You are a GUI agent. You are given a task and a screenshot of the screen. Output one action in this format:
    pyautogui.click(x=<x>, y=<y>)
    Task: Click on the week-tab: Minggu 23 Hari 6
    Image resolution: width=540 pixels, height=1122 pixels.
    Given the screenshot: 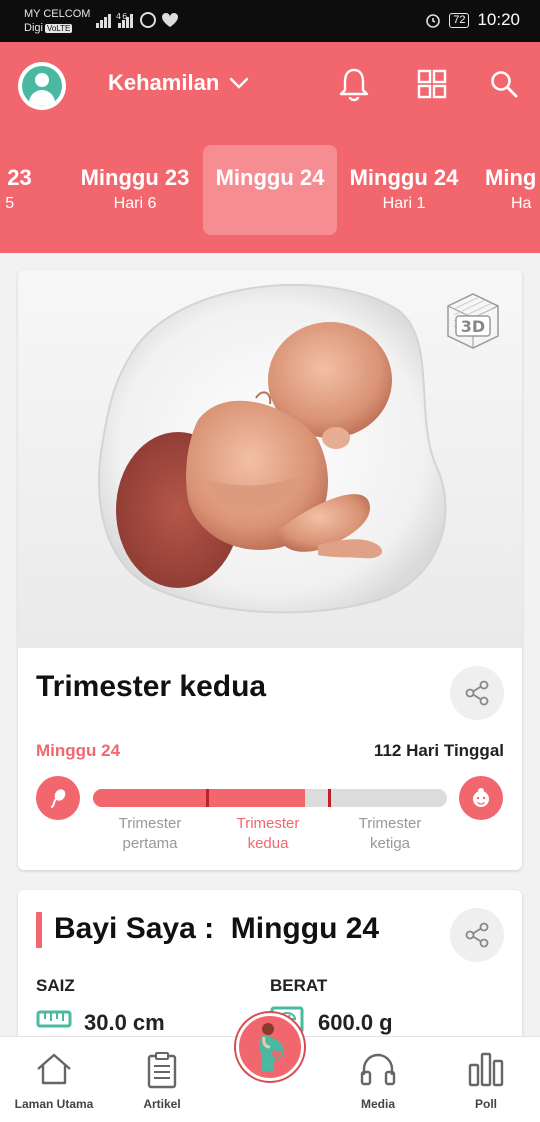 What is the action you would take?
    pyautogui.click(x=135, y=190)
    